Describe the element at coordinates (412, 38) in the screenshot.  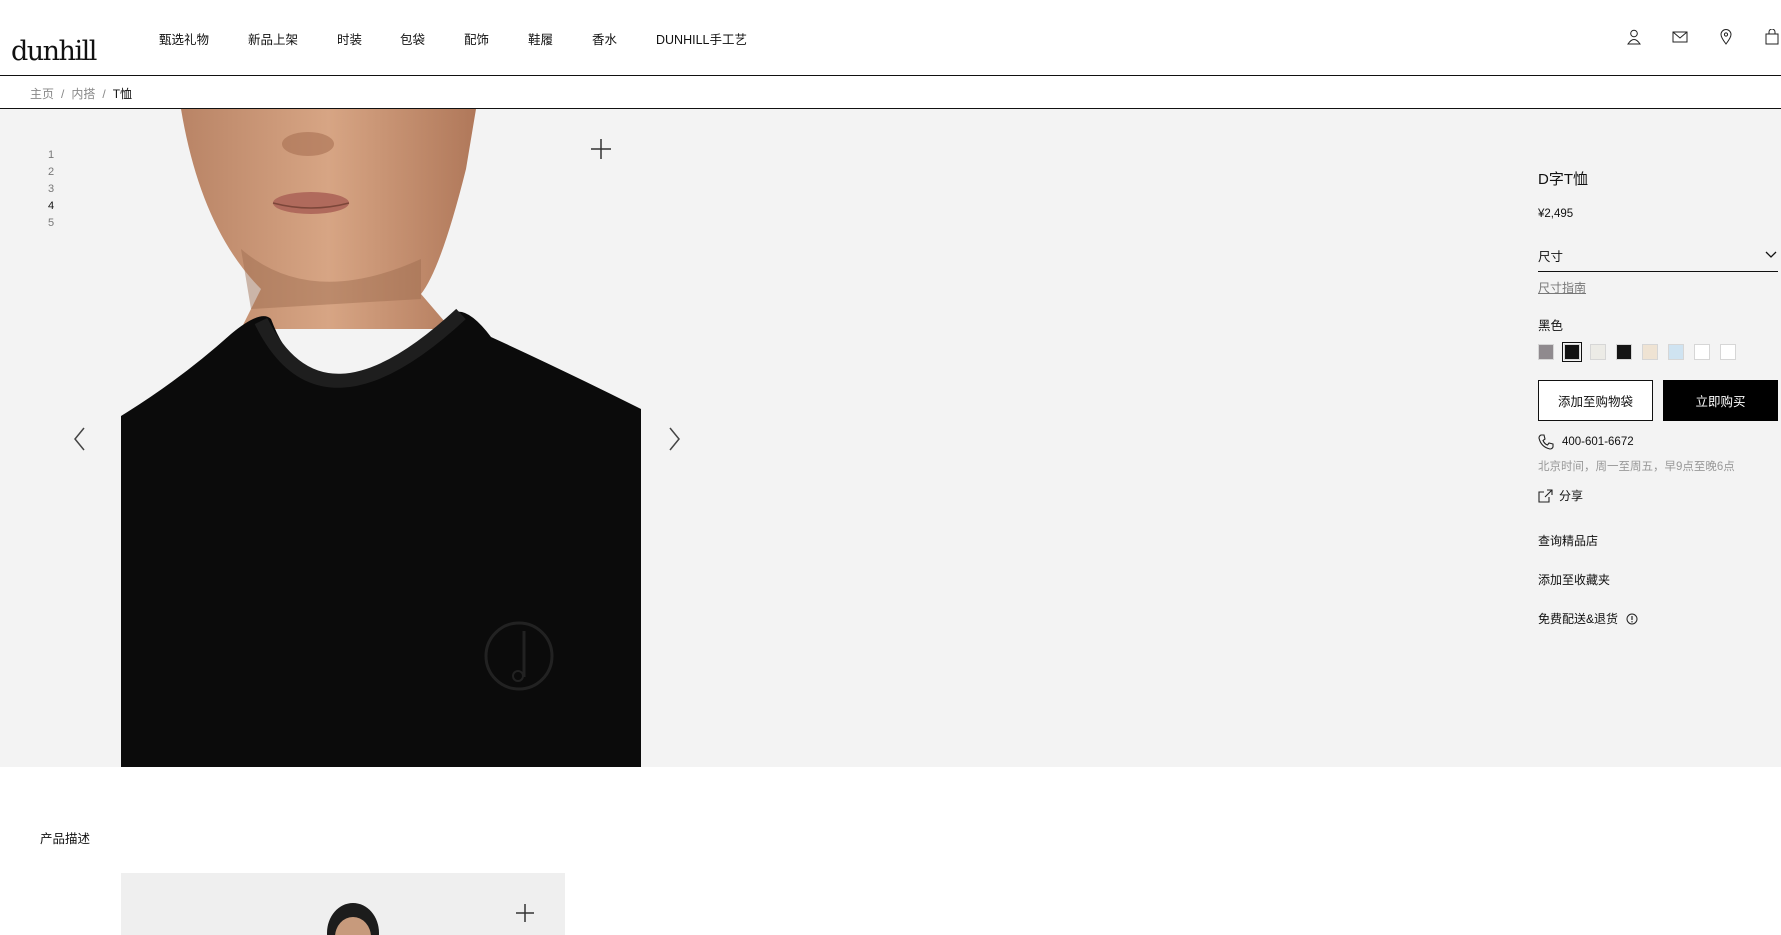
I see `nav-item-bags: 包袋` at that location.